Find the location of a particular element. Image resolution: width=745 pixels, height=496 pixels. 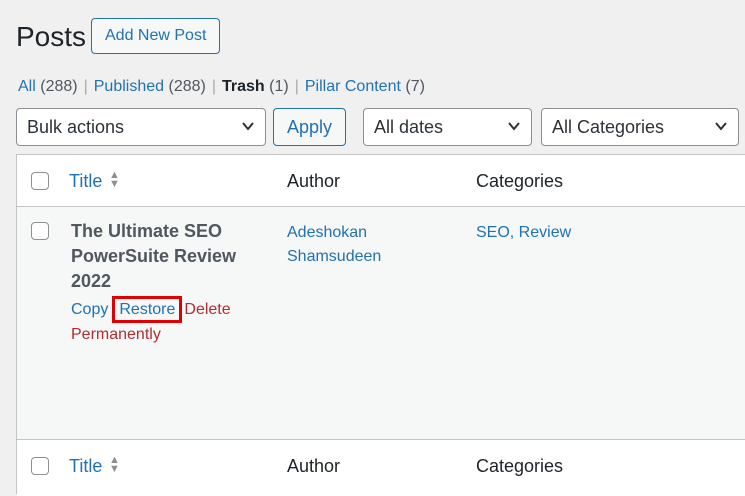

title-column-header: Title is located at coordinates (85, 181).